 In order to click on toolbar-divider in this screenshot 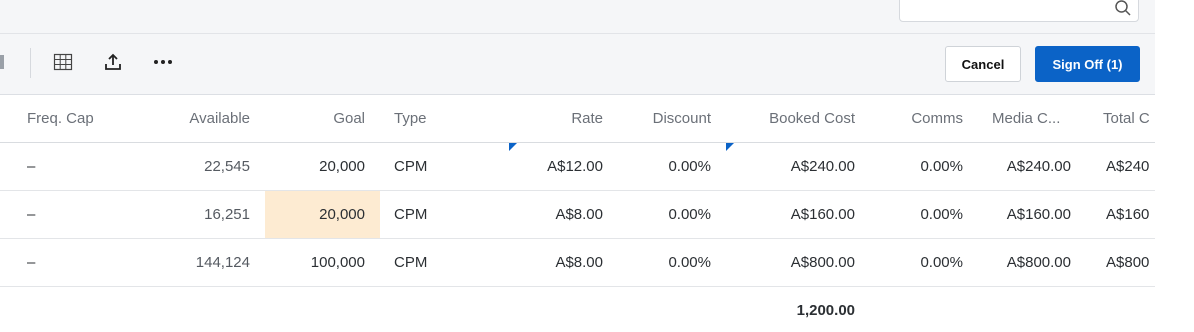, I will do `click(30, 63)`.